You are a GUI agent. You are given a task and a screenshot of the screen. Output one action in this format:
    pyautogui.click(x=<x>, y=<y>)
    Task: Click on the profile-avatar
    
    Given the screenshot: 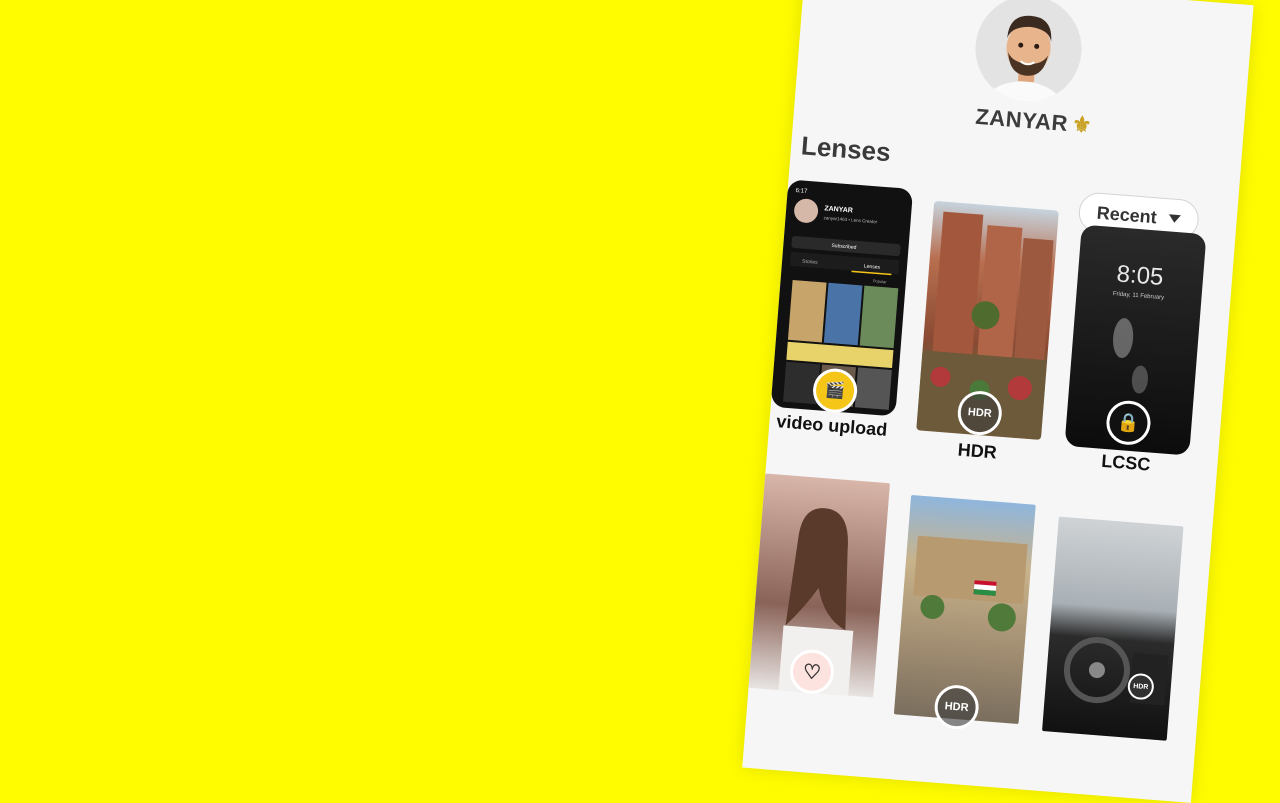 What is the action you would take?
    pyautogui.click(x=1028, y=53)
    